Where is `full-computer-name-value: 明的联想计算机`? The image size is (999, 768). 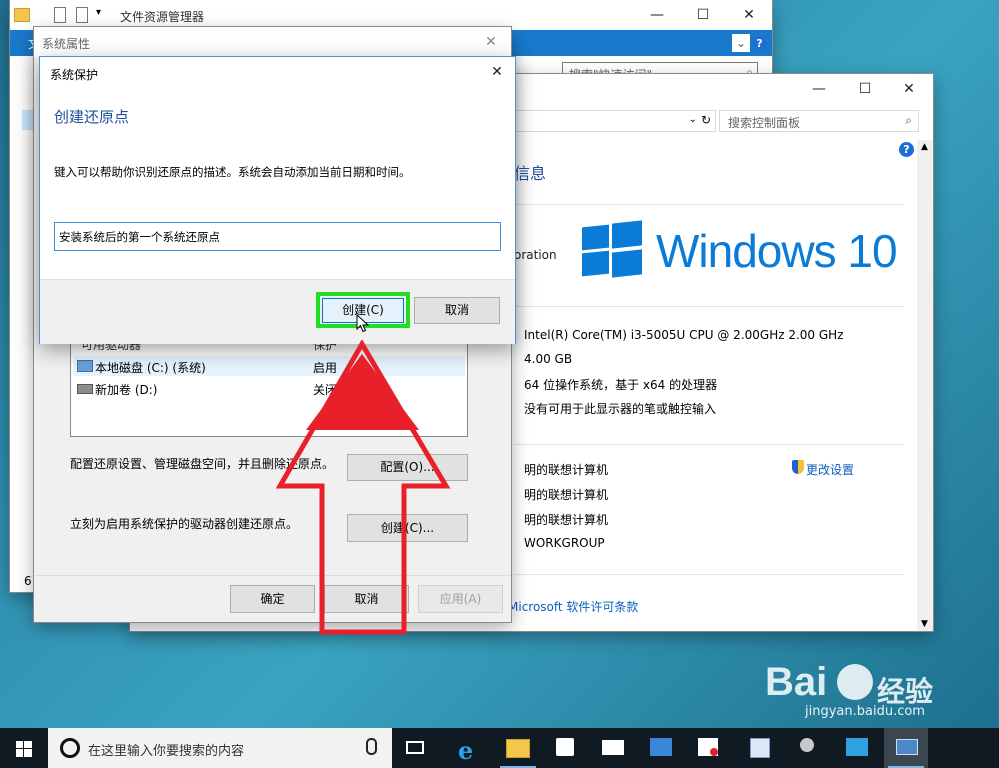
full-computer-name-value: 明的联想计算机 is located at coordinates (566, 495).